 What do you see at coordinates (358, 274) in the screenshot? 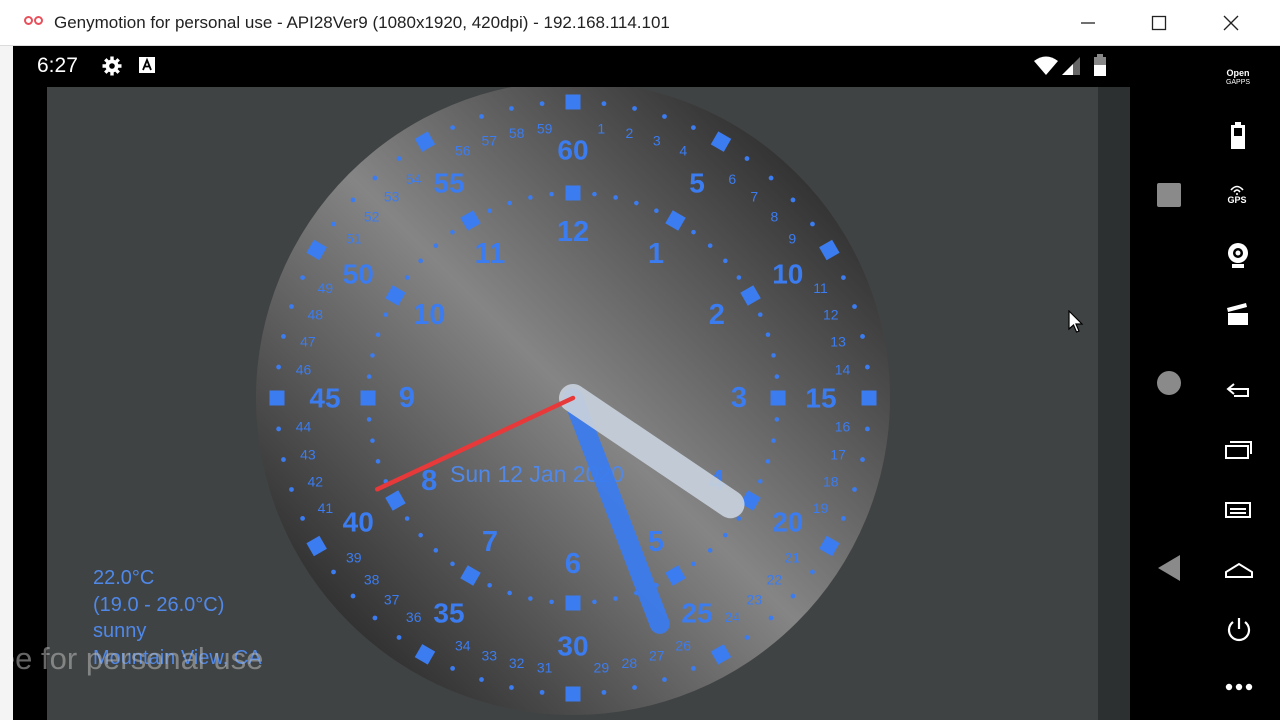
I see `outer-minute-label: 50` at bounding box center [358, 274].